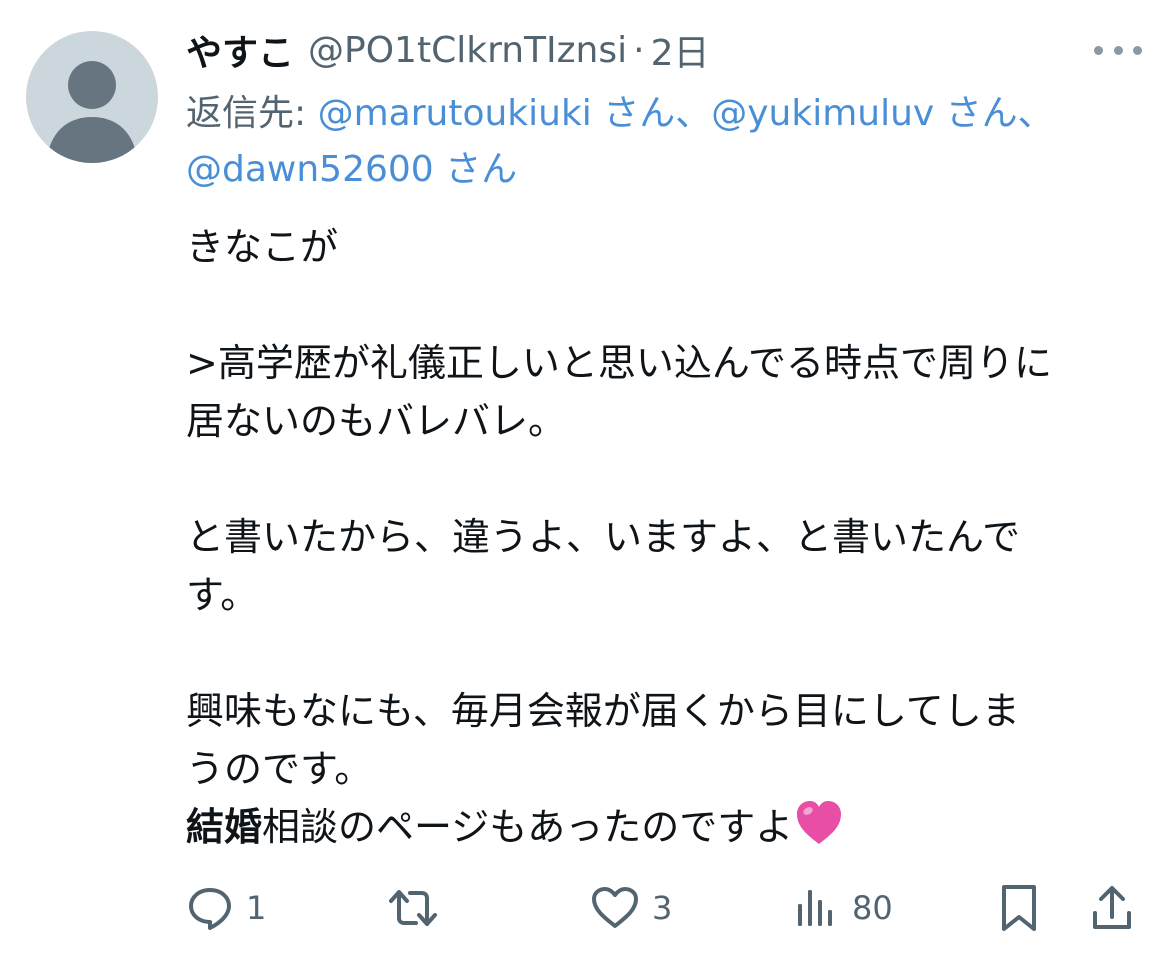 The width and height of the screenshot is (1160, 955). Describe the element at coordinates (310, 169) in the screenshot. I see `mention-link: @dawn52600` at that location.